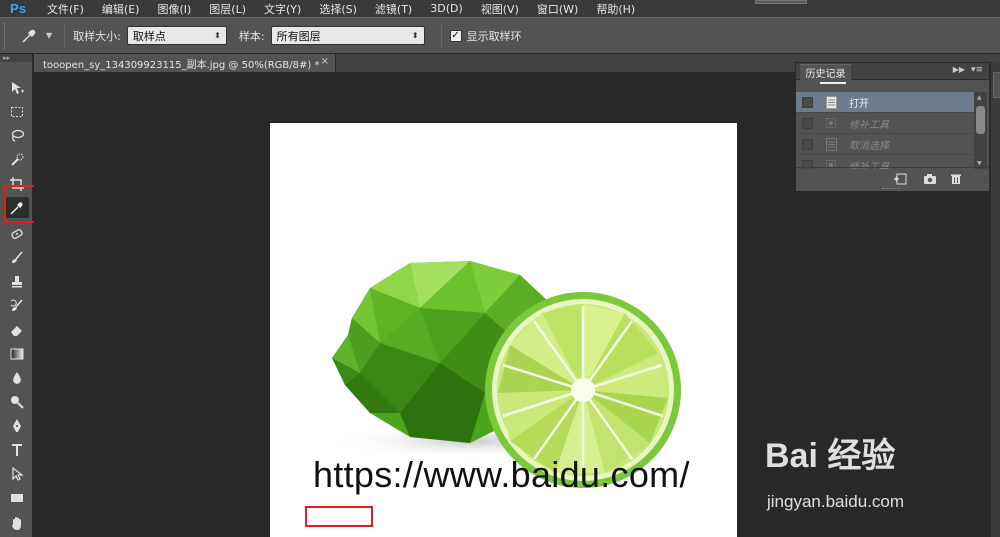 The height and width of the screenshot is (537, 1000). I want to click on menu-layer: 图层(L), so click(227, 9).